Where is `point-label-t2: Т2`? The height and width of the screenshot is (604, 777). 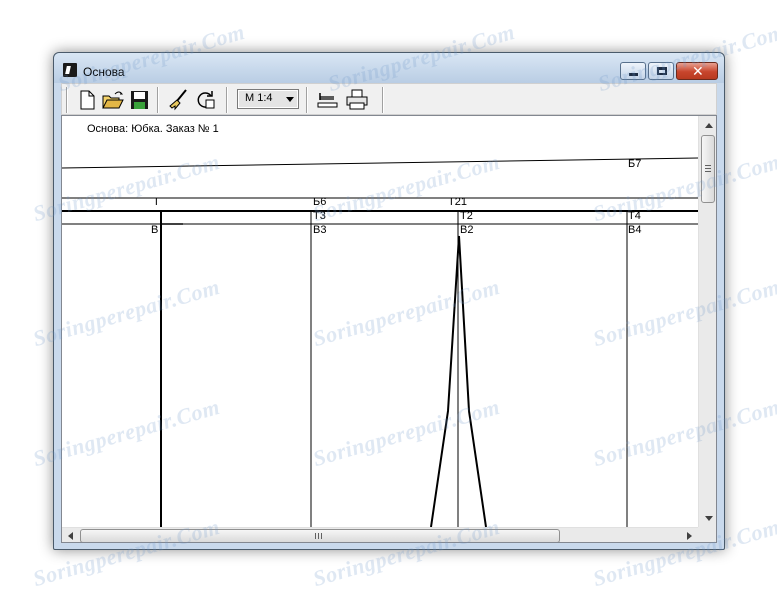 point-label-t2: Т2 is located at coordinates (466, 216).